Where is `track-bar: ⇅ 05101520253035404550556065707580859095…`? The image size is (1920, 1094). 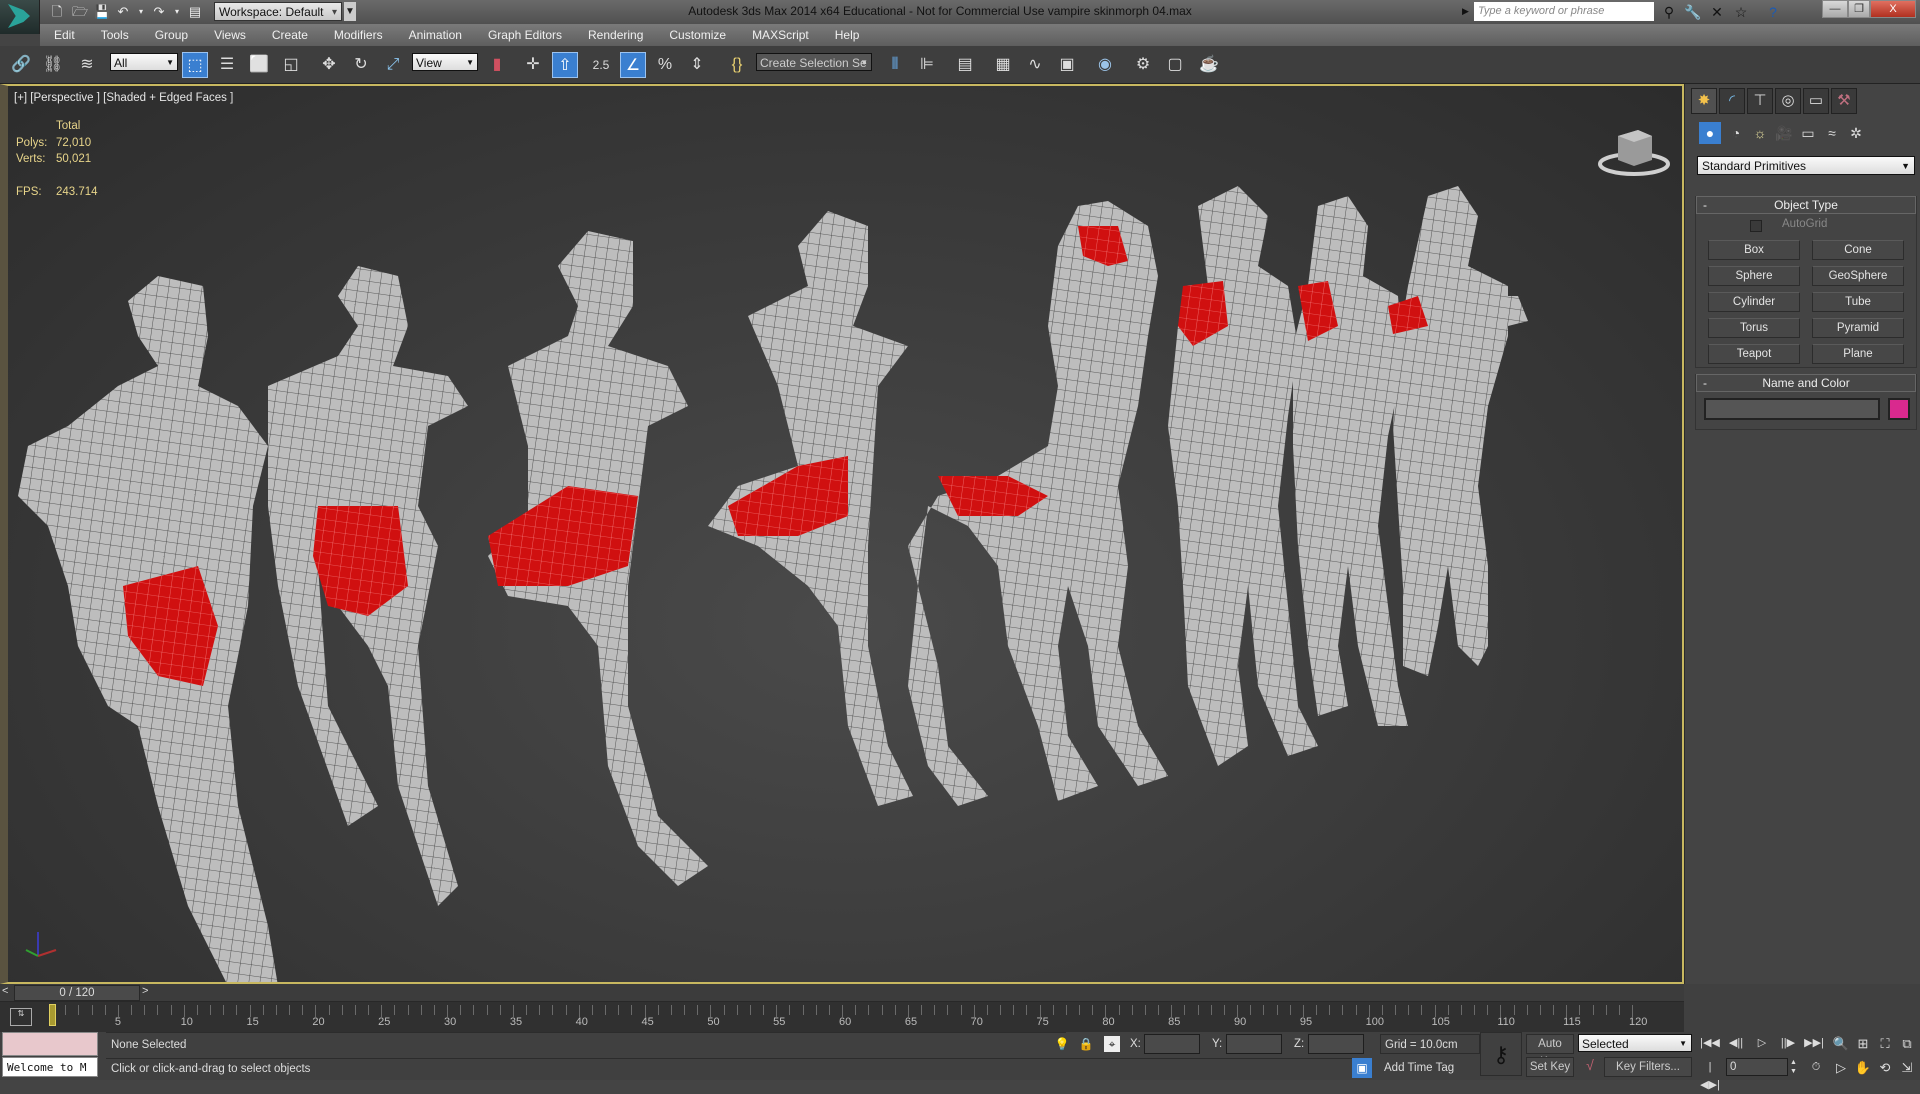 track-bar: ⇅ 05101520253035404550556065707580859095… is located at coordinates (842, 1017).